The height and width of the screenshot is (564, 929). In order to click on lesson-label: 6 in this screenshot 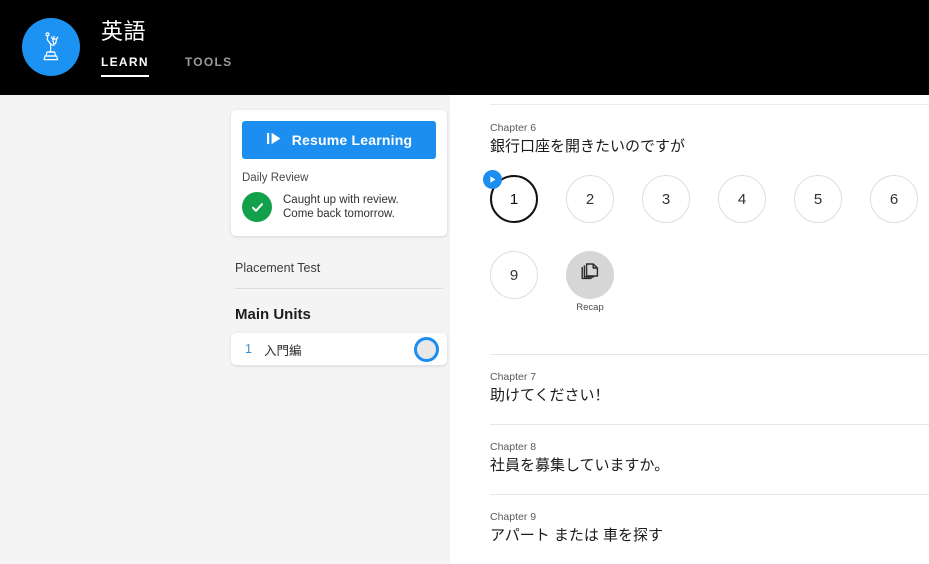, I will do `click(894, 199)`.